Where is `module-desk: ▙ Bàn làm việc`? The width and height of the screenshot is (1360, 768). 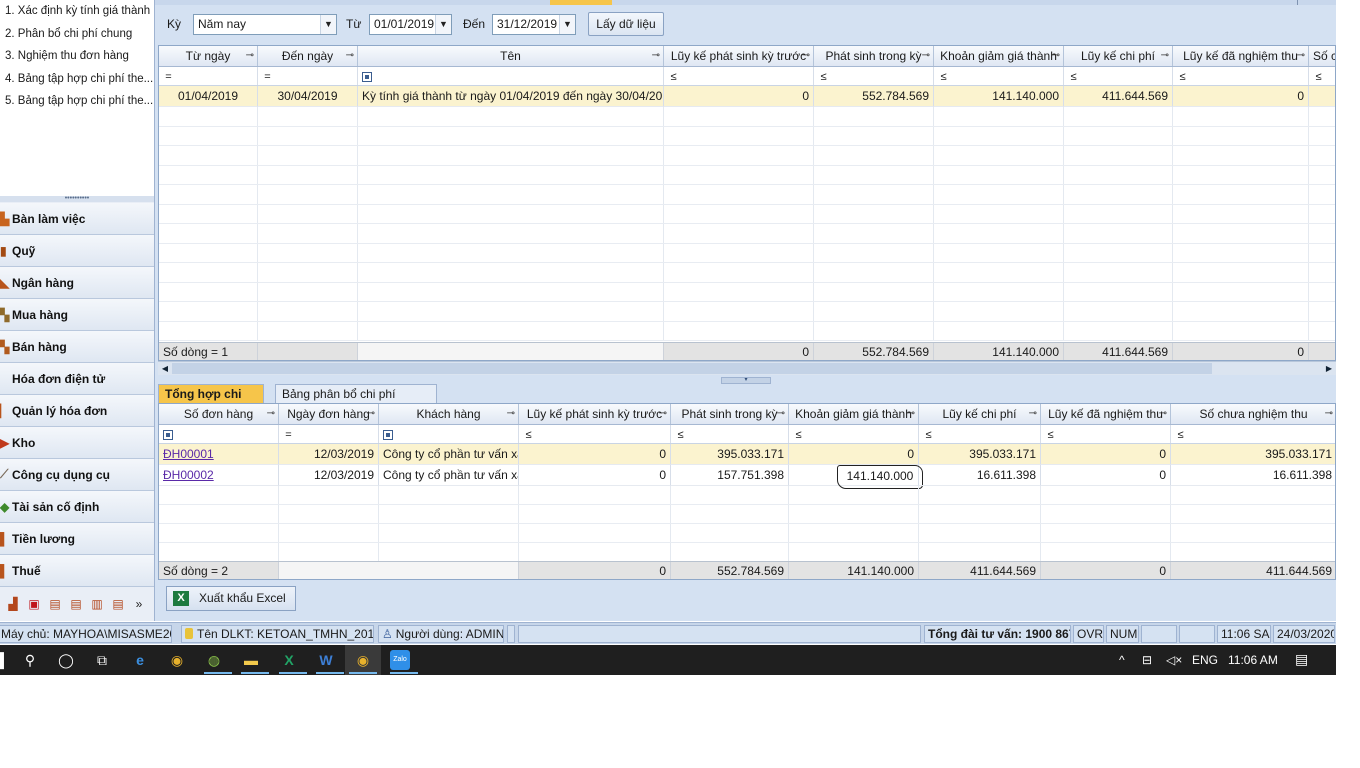 module-desk: ▙ Bàn làm việc is located at coordinates (77, 219).